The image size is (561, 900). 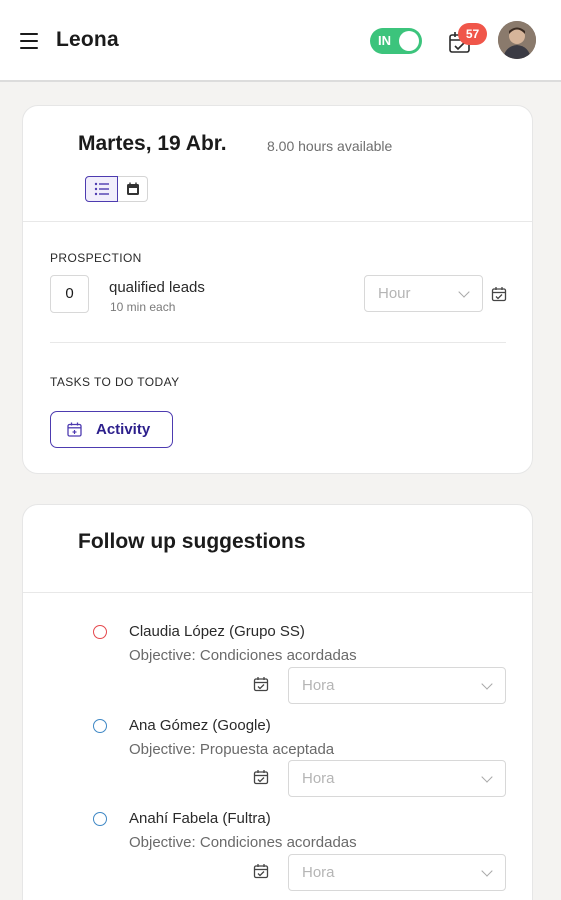 I want to click on hours-available: 8.00 hours available, so click(x=330, y=146).